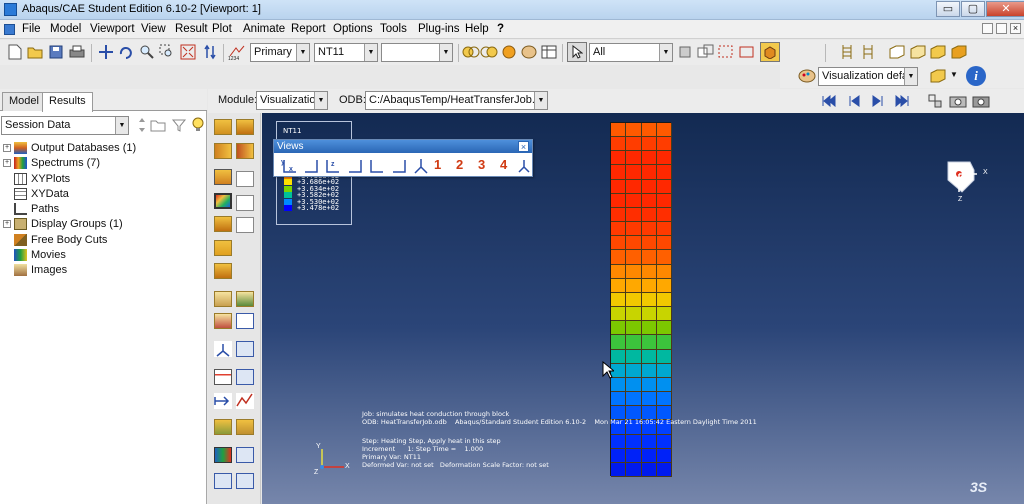 This screenshot has height=504, width=1024. What do you see at coordinates (847, 52) in the screenshot?
I see `ladder-icon` at bounding box center [847, 52].